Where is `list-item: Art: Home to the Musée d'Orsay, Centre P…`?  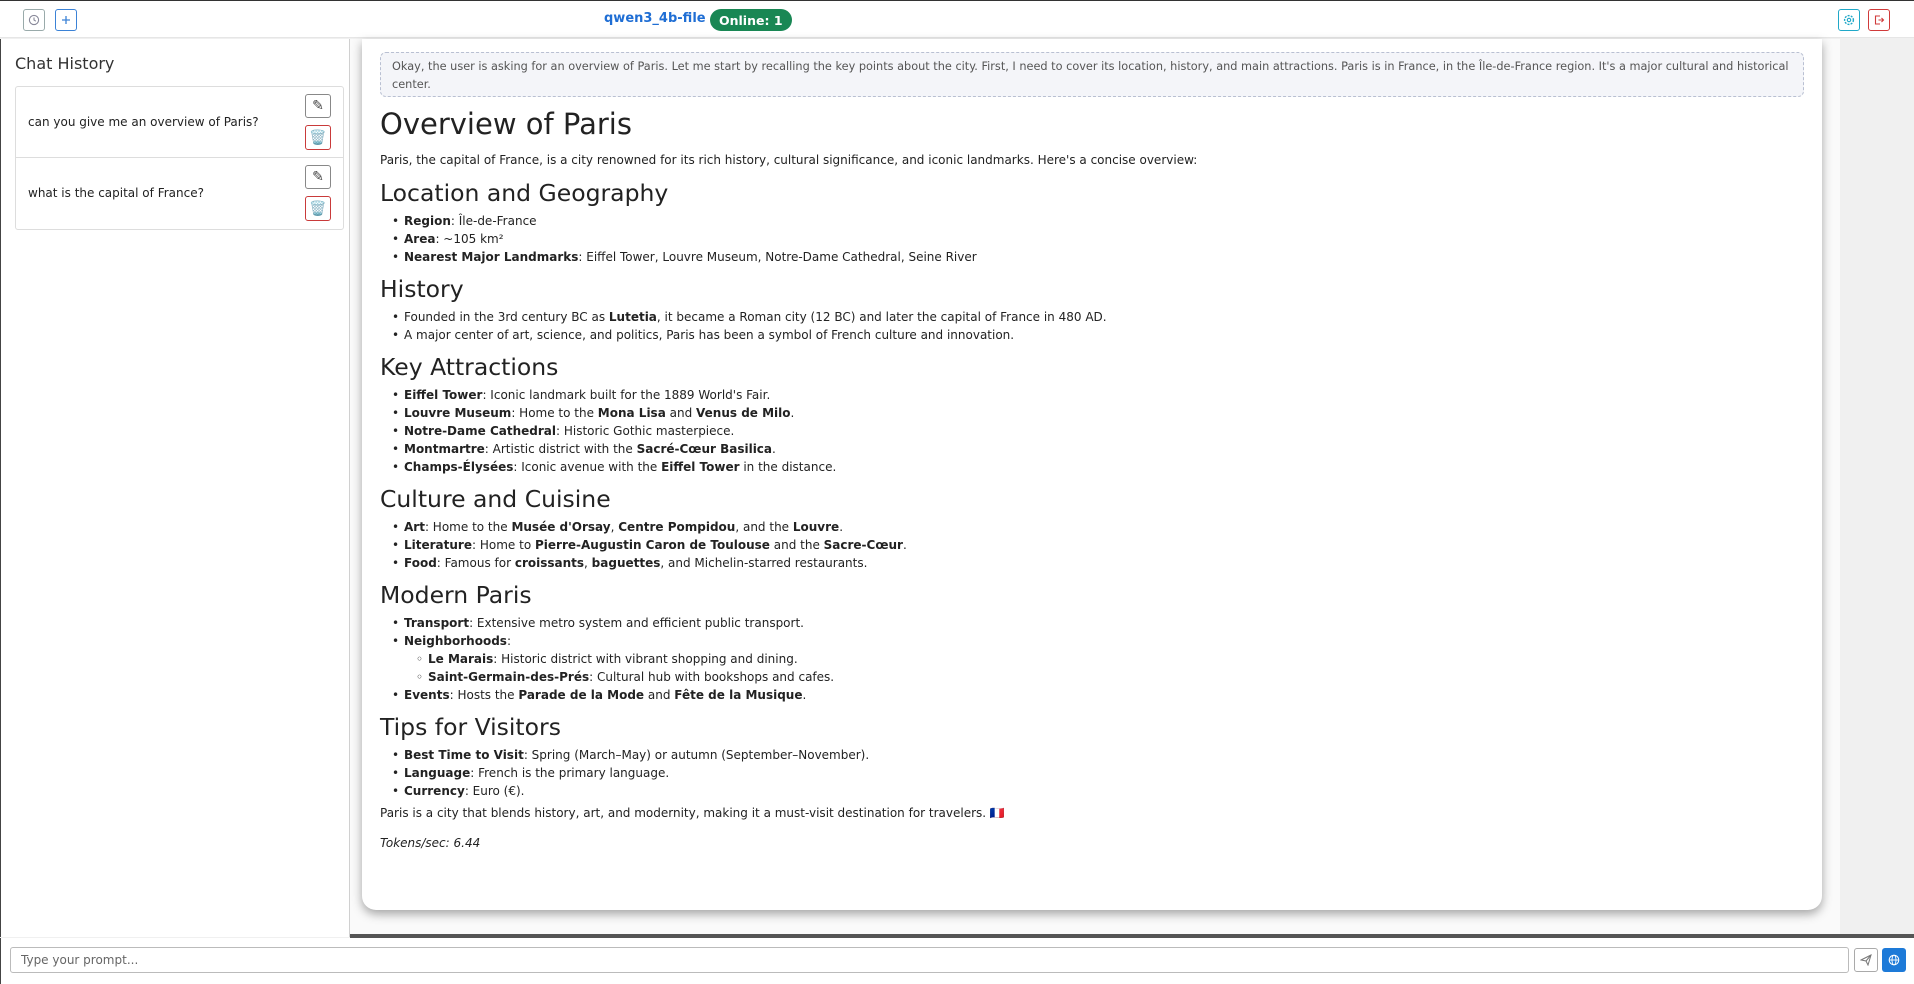 list-item: Art: Home to the Musée d'Orsay, Centre P… is located at coordinates (1098, 527).